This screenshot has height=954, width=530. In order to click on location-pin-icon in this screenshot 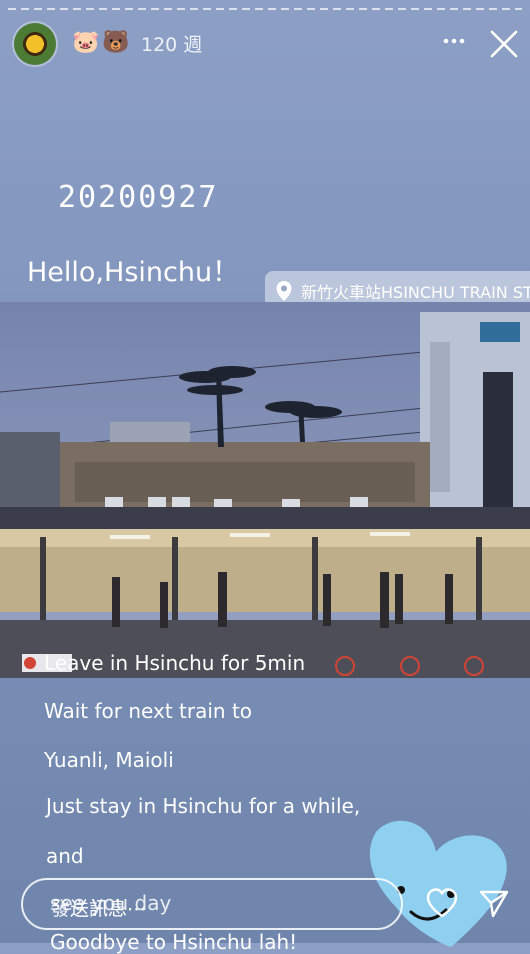, I will do `click(284, 291)`.